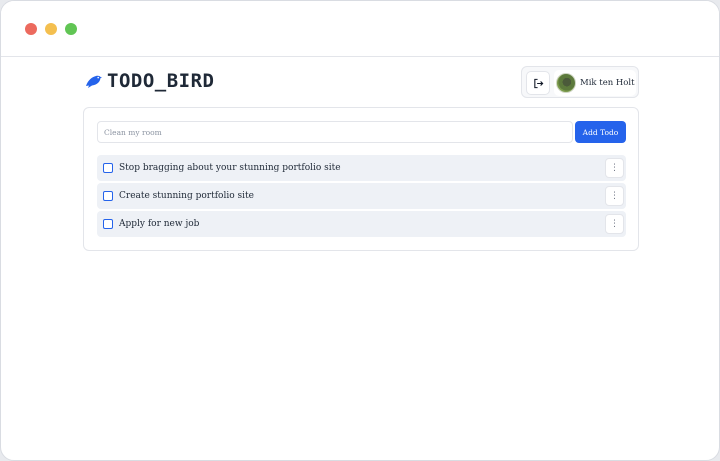 Image resolution: width=720 pixels, height=461 pixels. What do you see at coordinates (361, 196) in the screenshot?
I see `todo-item: Create stunning portfolio site ⋮` at bounding box center [361, 196].